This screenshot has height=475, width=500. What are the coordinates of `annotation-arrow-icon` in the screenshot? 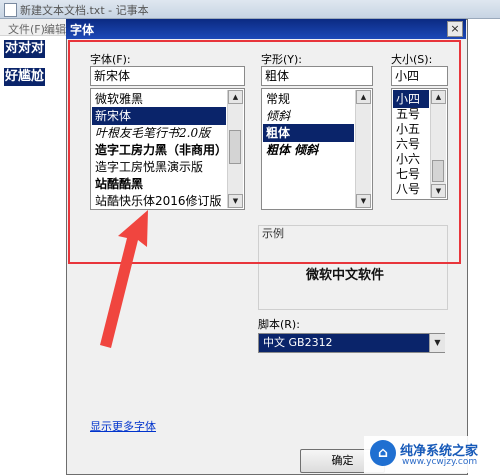 It's located at (124, 279).